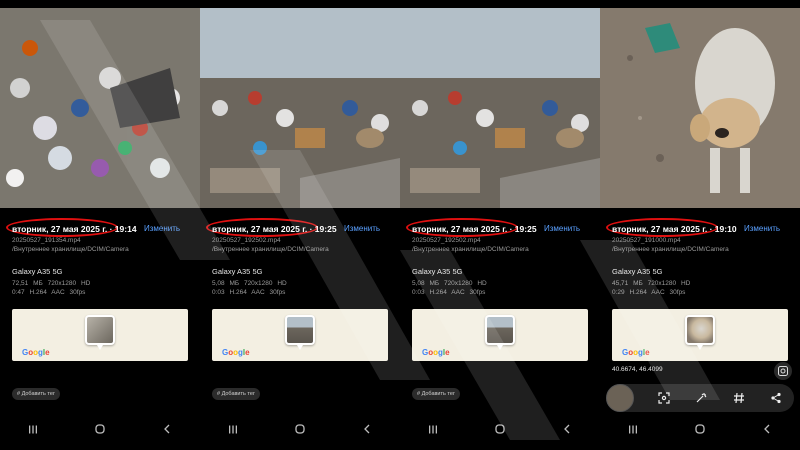 This screenshot has height=450, width=800. What do you see at coordinates (18, 292) in the screenshot?
I see `duration: 0:47` at bounding box center [18, 292].